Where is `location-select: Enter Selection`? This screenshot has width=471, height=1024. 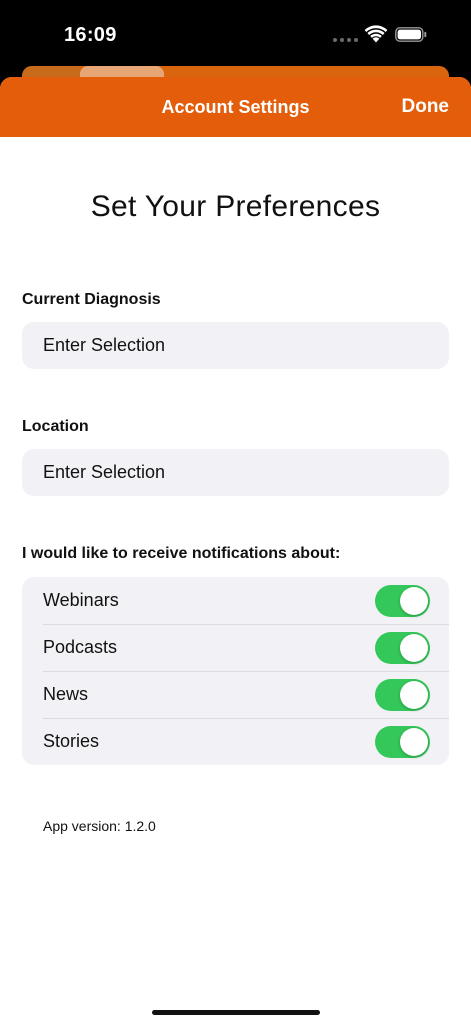 location-select: Enter Selection is located at coordinates (235, 472).